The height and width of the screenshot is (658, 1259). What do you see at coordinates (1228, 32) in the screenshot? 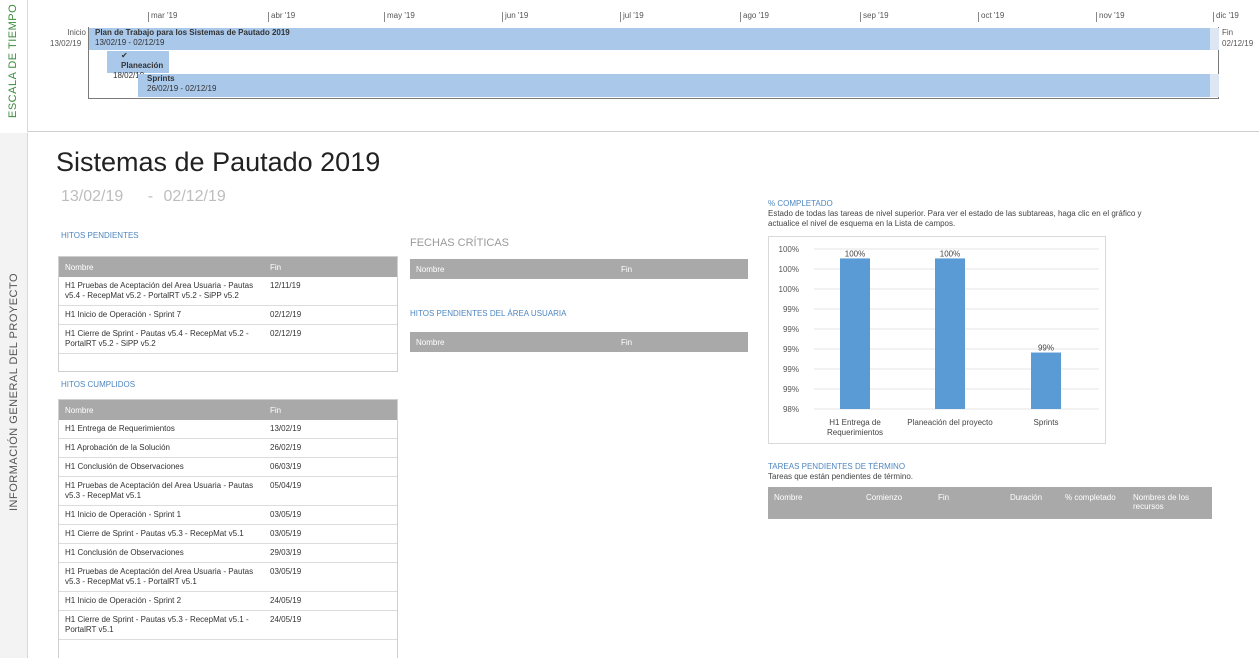
I see `end-label: Fin` at bounding box center [1228, 32].